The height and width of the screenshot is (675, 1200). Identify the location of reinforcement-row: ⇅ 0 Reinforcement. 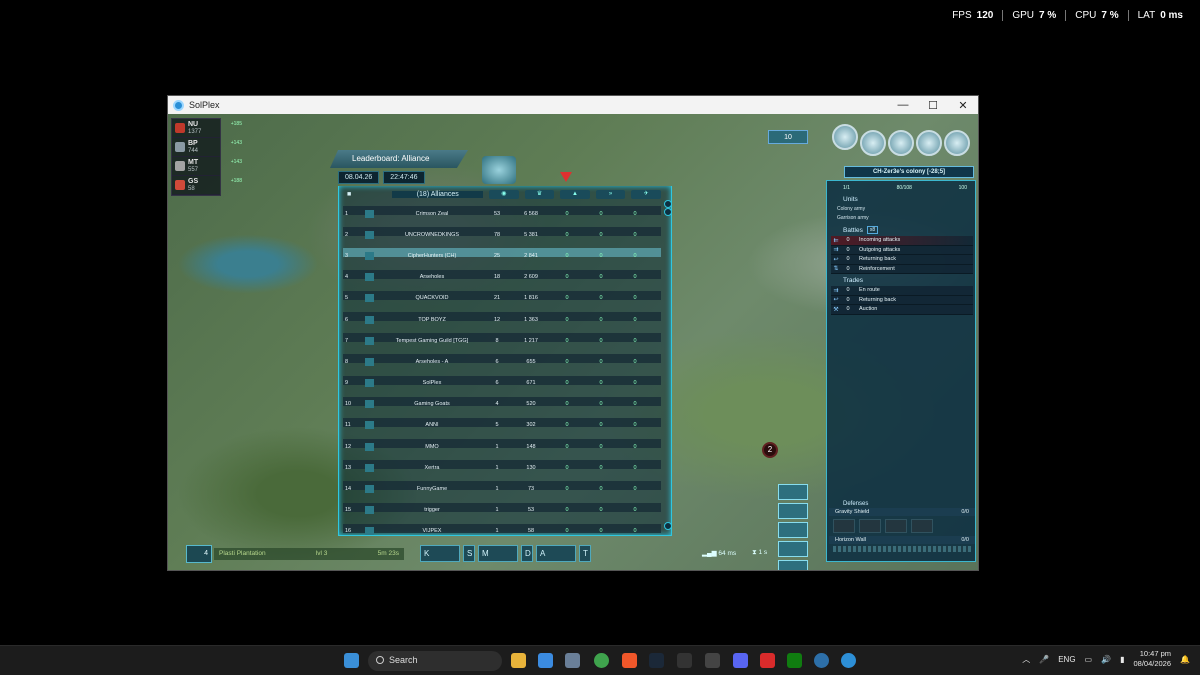
(902, 269).